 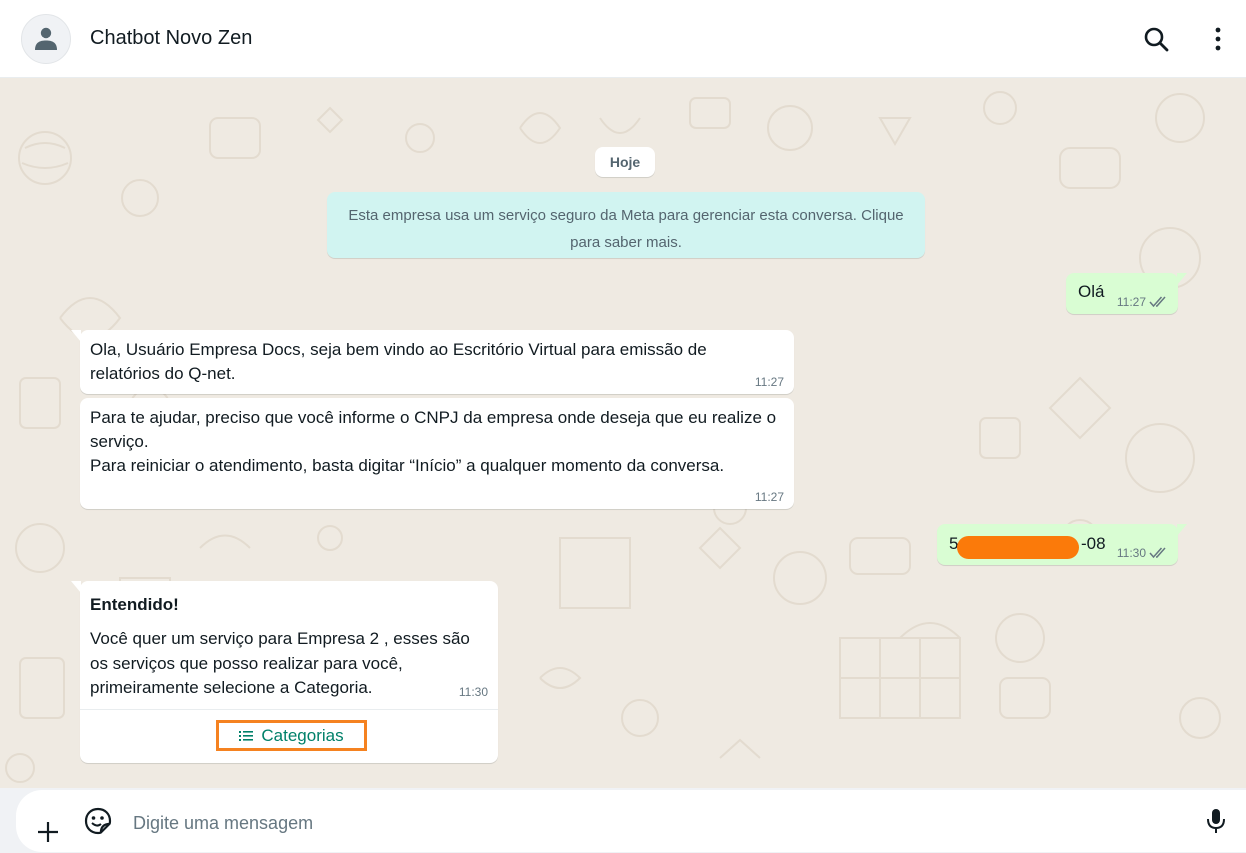 What do you see at coordinates (289, 709) in the screenshot?
I see `divider` at bounding box center [289, 709].